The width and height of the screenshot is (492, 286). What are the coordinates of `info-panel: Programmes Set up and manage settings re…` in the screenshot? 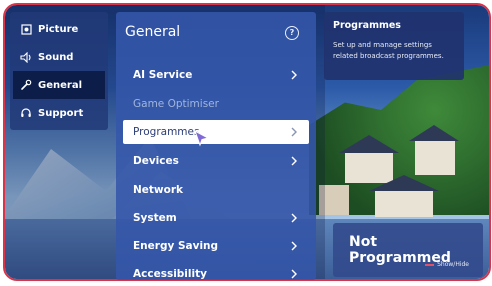 It's located at (394, 46).